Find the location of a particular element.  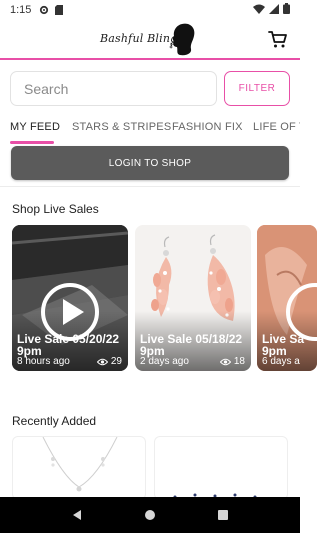

app-header: Bashful Bling is located at coordinates (150, 40).